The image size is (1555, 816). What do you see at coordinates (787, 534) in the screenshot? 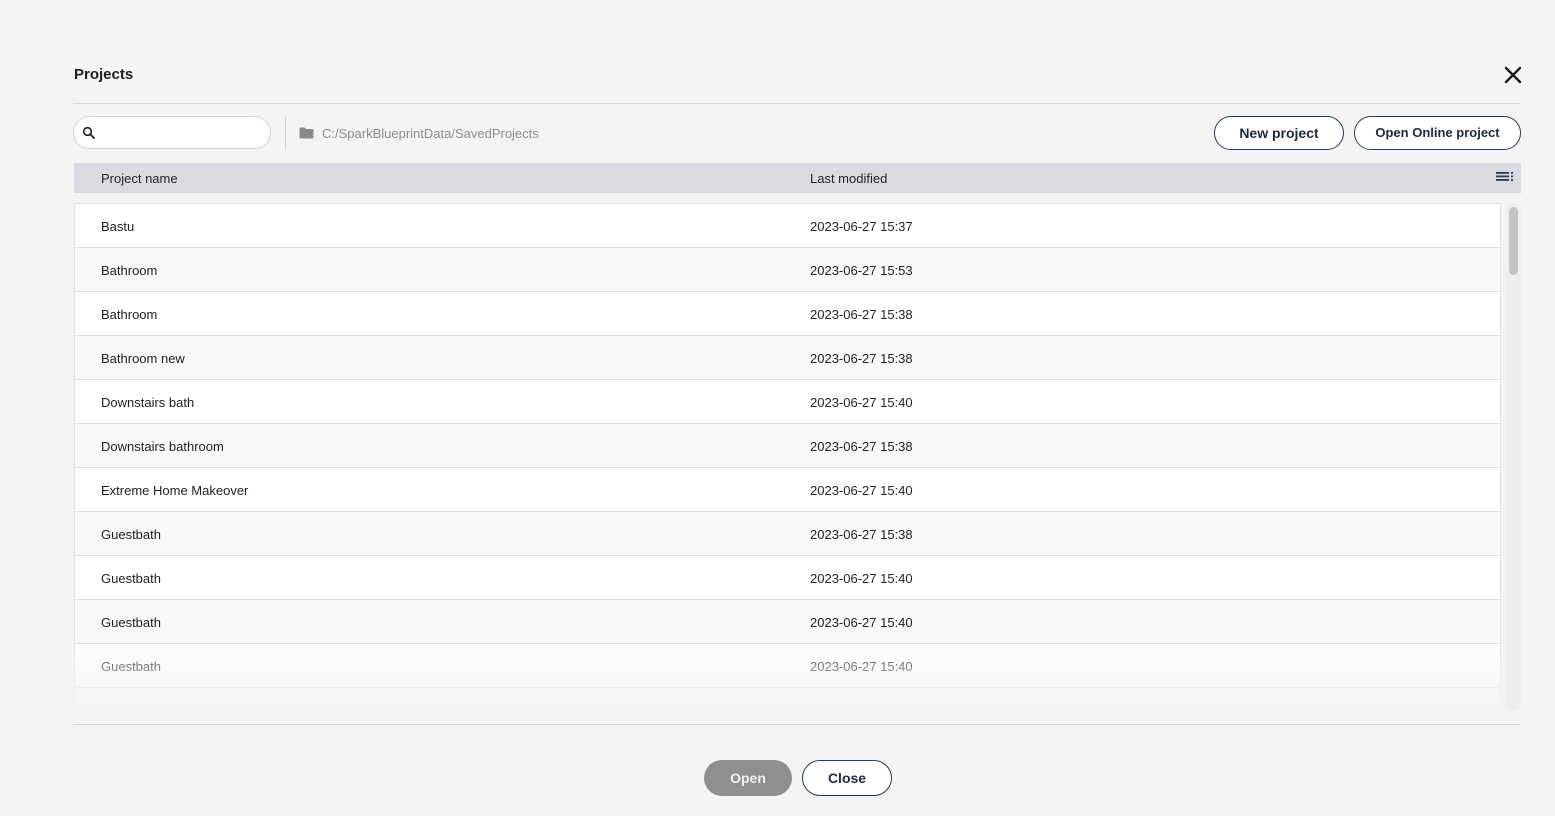
I see `table-row: Guestbath 2023-06-27 15:38` at bounding box center [787, 534].